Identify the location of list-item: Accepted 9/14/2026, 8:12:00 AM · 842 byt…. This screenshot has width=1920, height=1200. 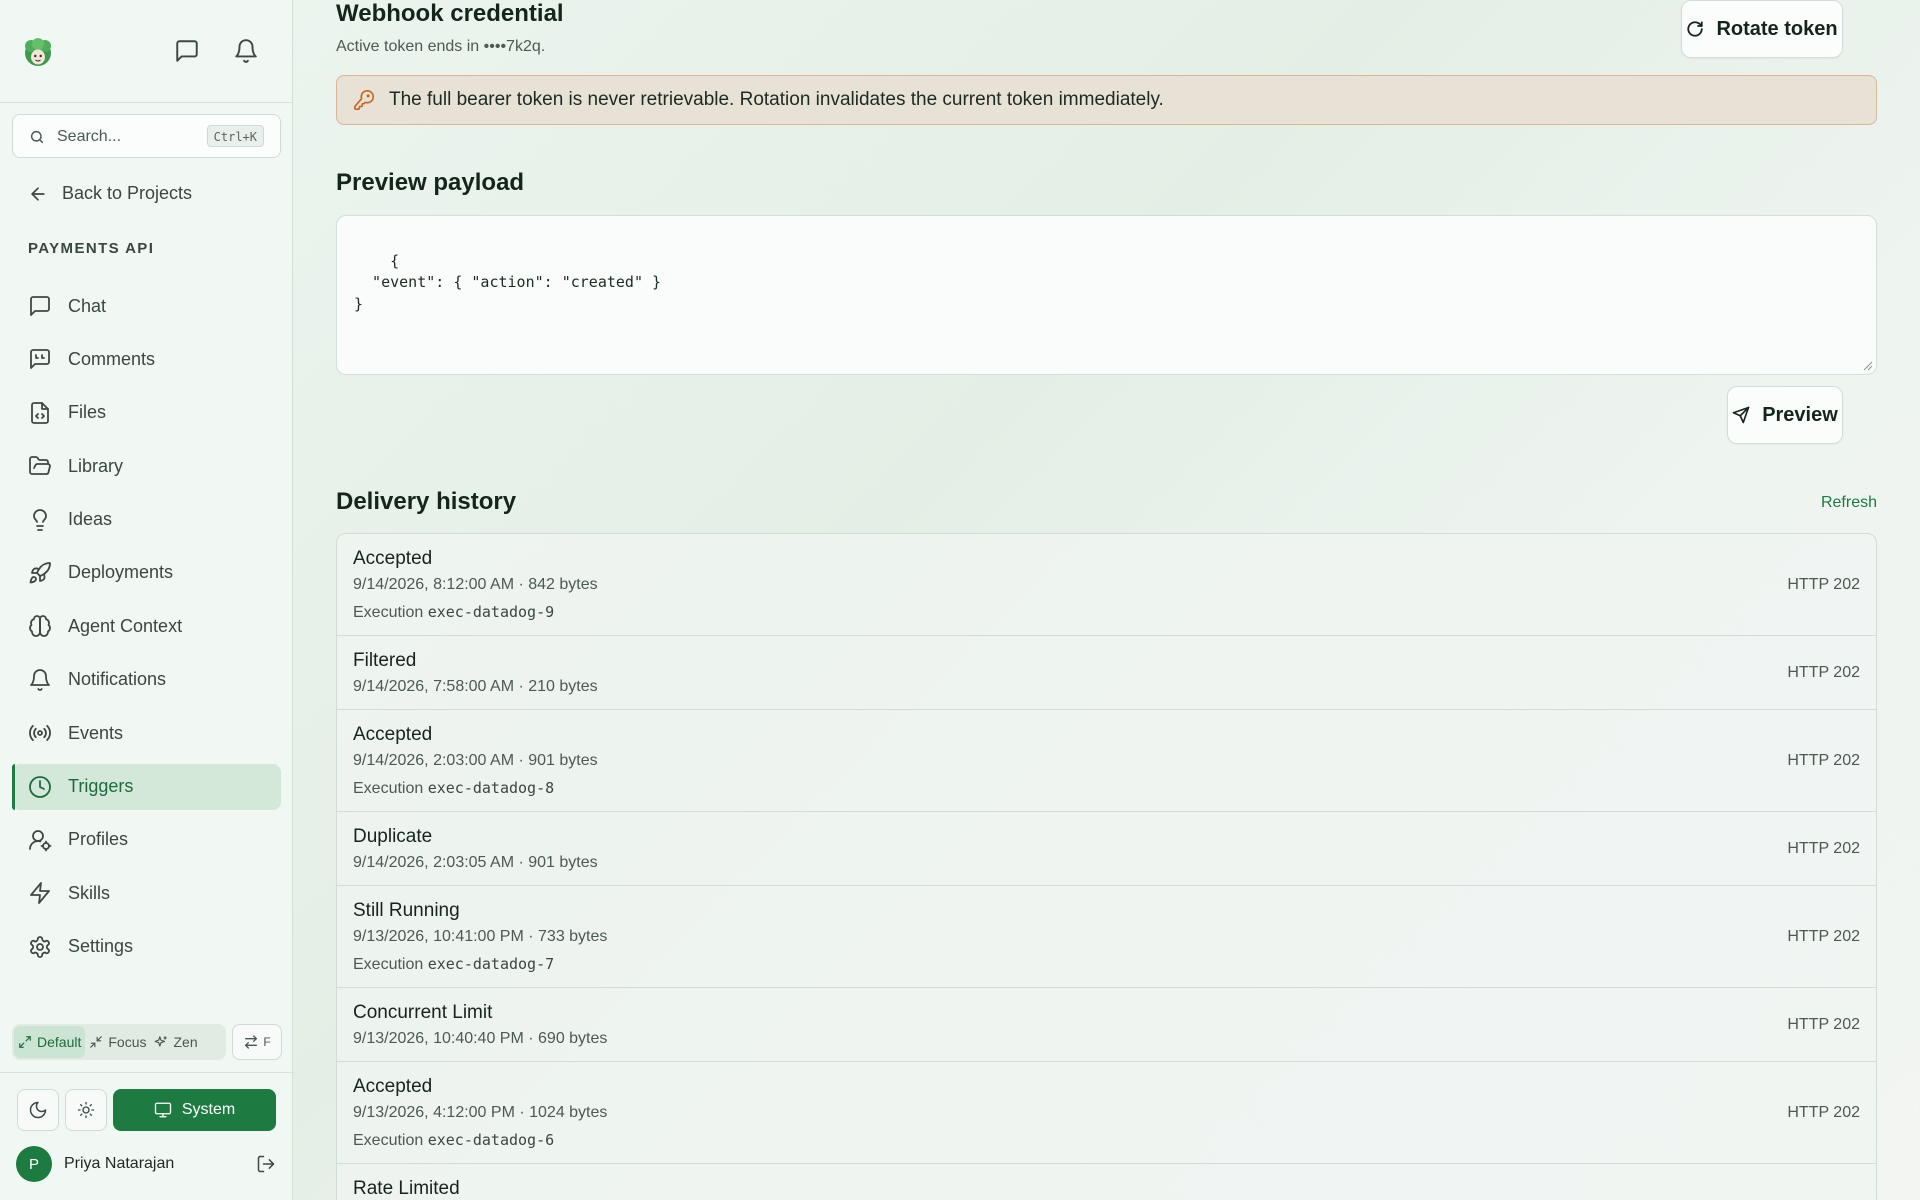
(1106, 584).